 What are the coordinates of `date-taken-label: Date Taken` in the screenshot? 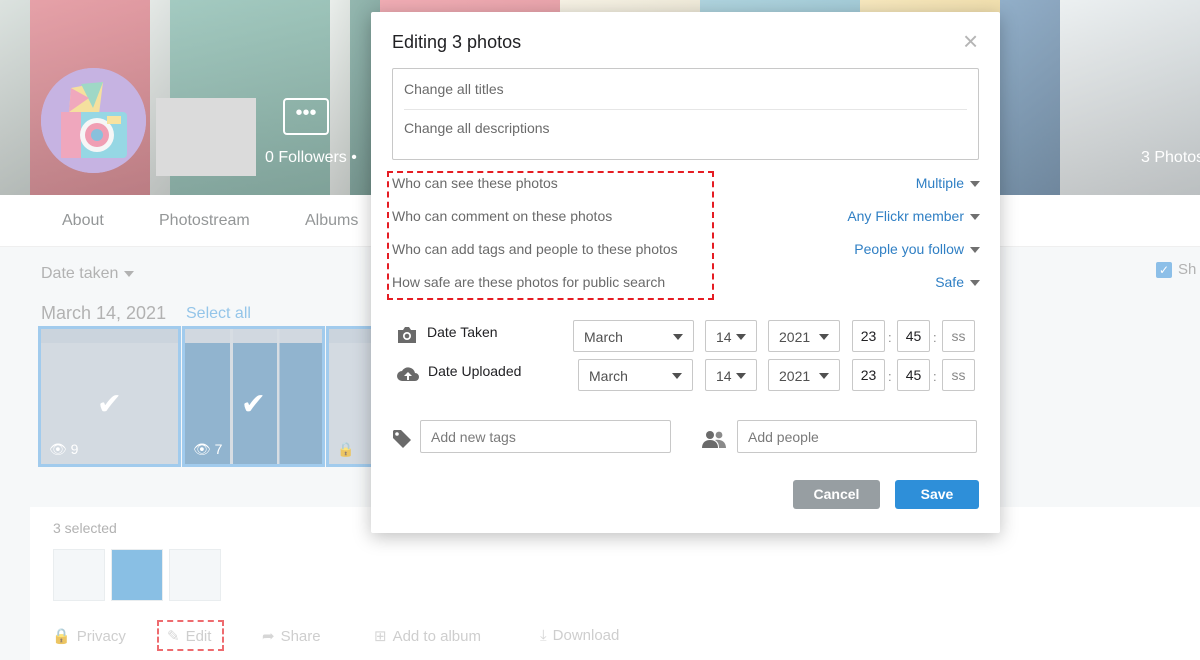 It's located at (462, 332).